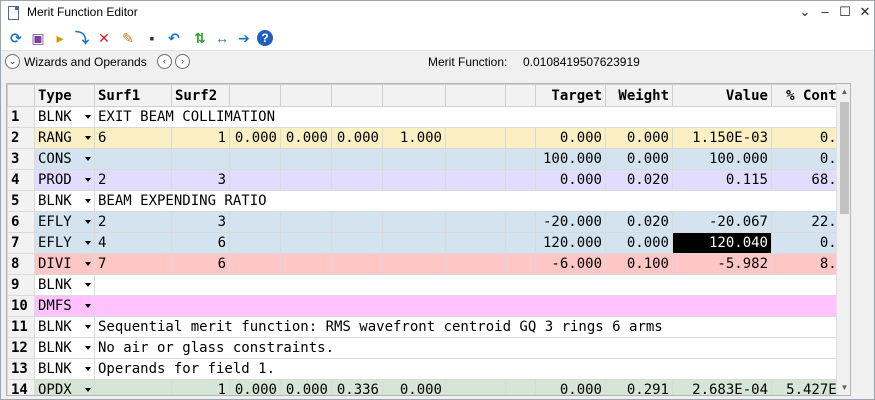 This screenshot has width=875, height=400. Describe the element at coordinates (200, 243) in the screenshot. I see `surf2-cell: 6` at that location.